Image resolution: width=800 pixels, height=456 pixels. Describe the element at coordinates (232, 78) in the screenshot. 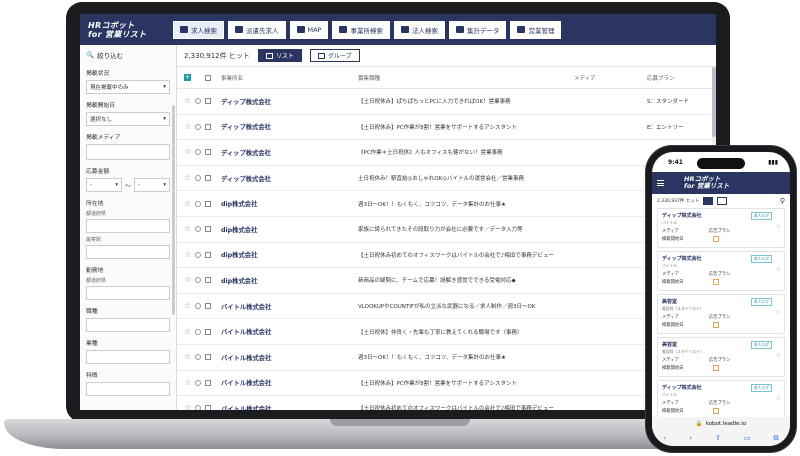

I see `col-header-company: 事業所名` at that location.